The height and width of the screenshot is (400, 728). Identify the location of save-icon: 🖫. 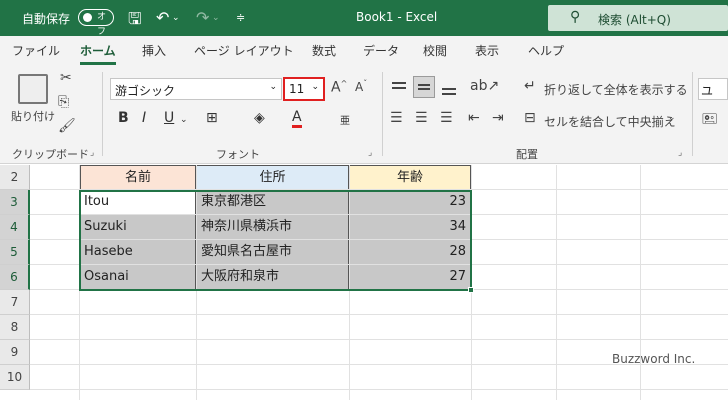
(135, 21).